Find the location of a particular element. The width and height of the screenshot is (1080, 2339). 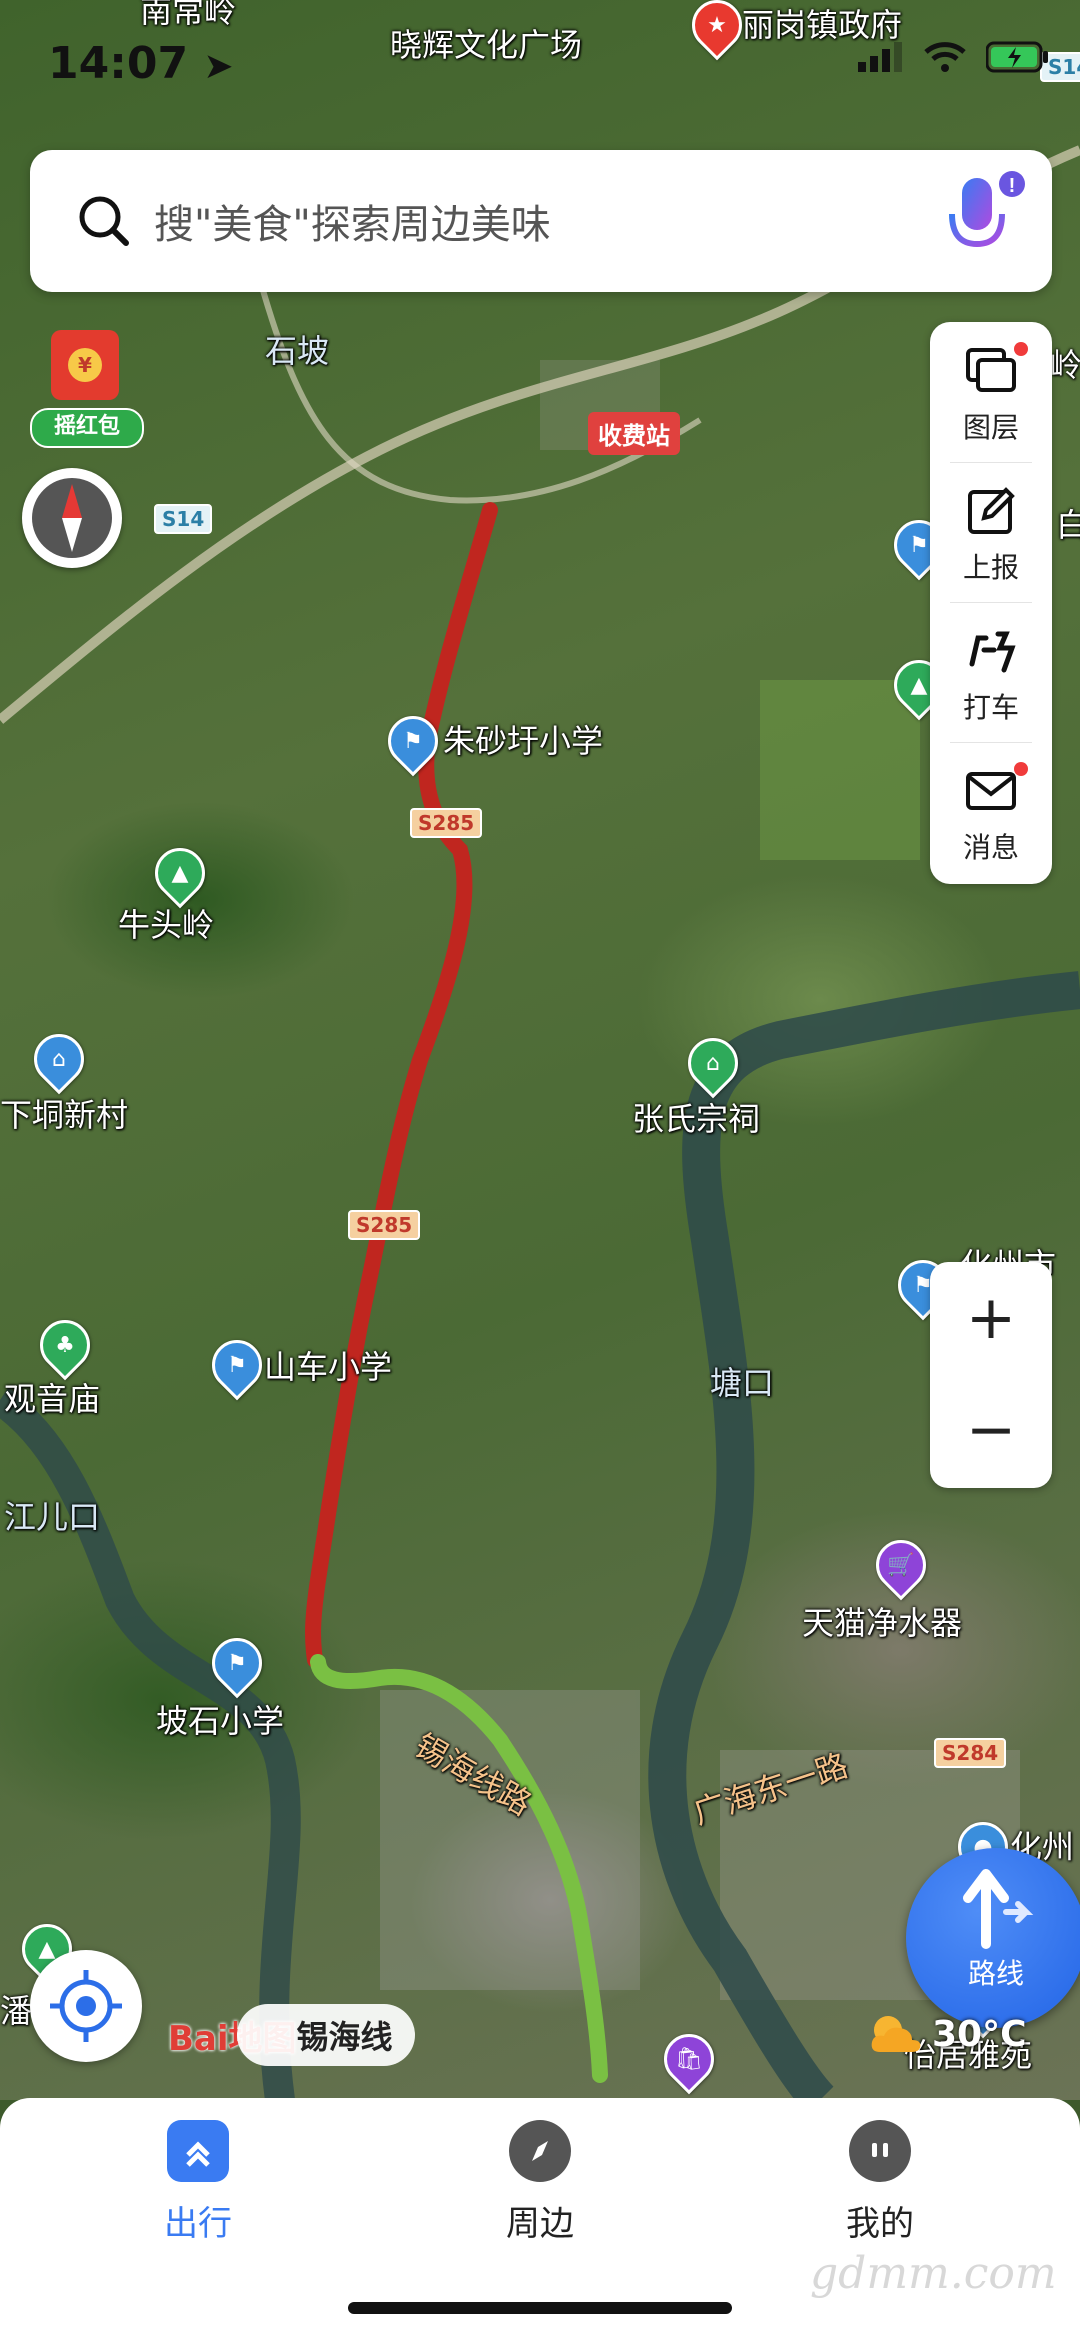

weather-widget: 30°C is located at coordinates (946, 2034).